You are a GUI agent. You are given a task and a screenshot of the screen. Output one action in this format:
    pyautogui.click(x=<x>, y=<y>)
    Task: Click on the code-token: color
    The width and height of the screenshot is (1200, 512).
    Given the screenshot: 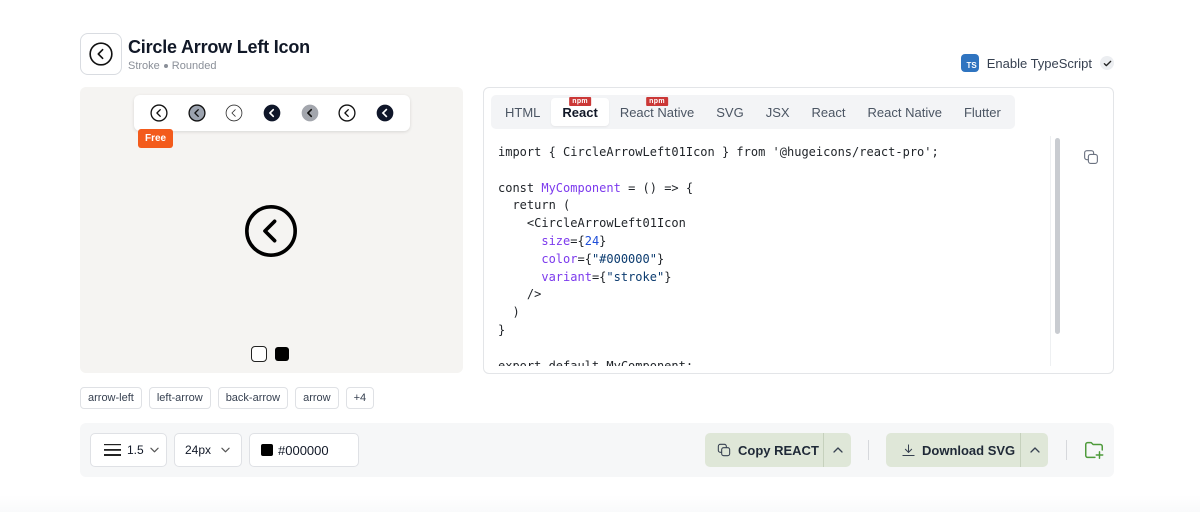 What is the action you would take?
    pyautogui.click(x=559, y=258)
    